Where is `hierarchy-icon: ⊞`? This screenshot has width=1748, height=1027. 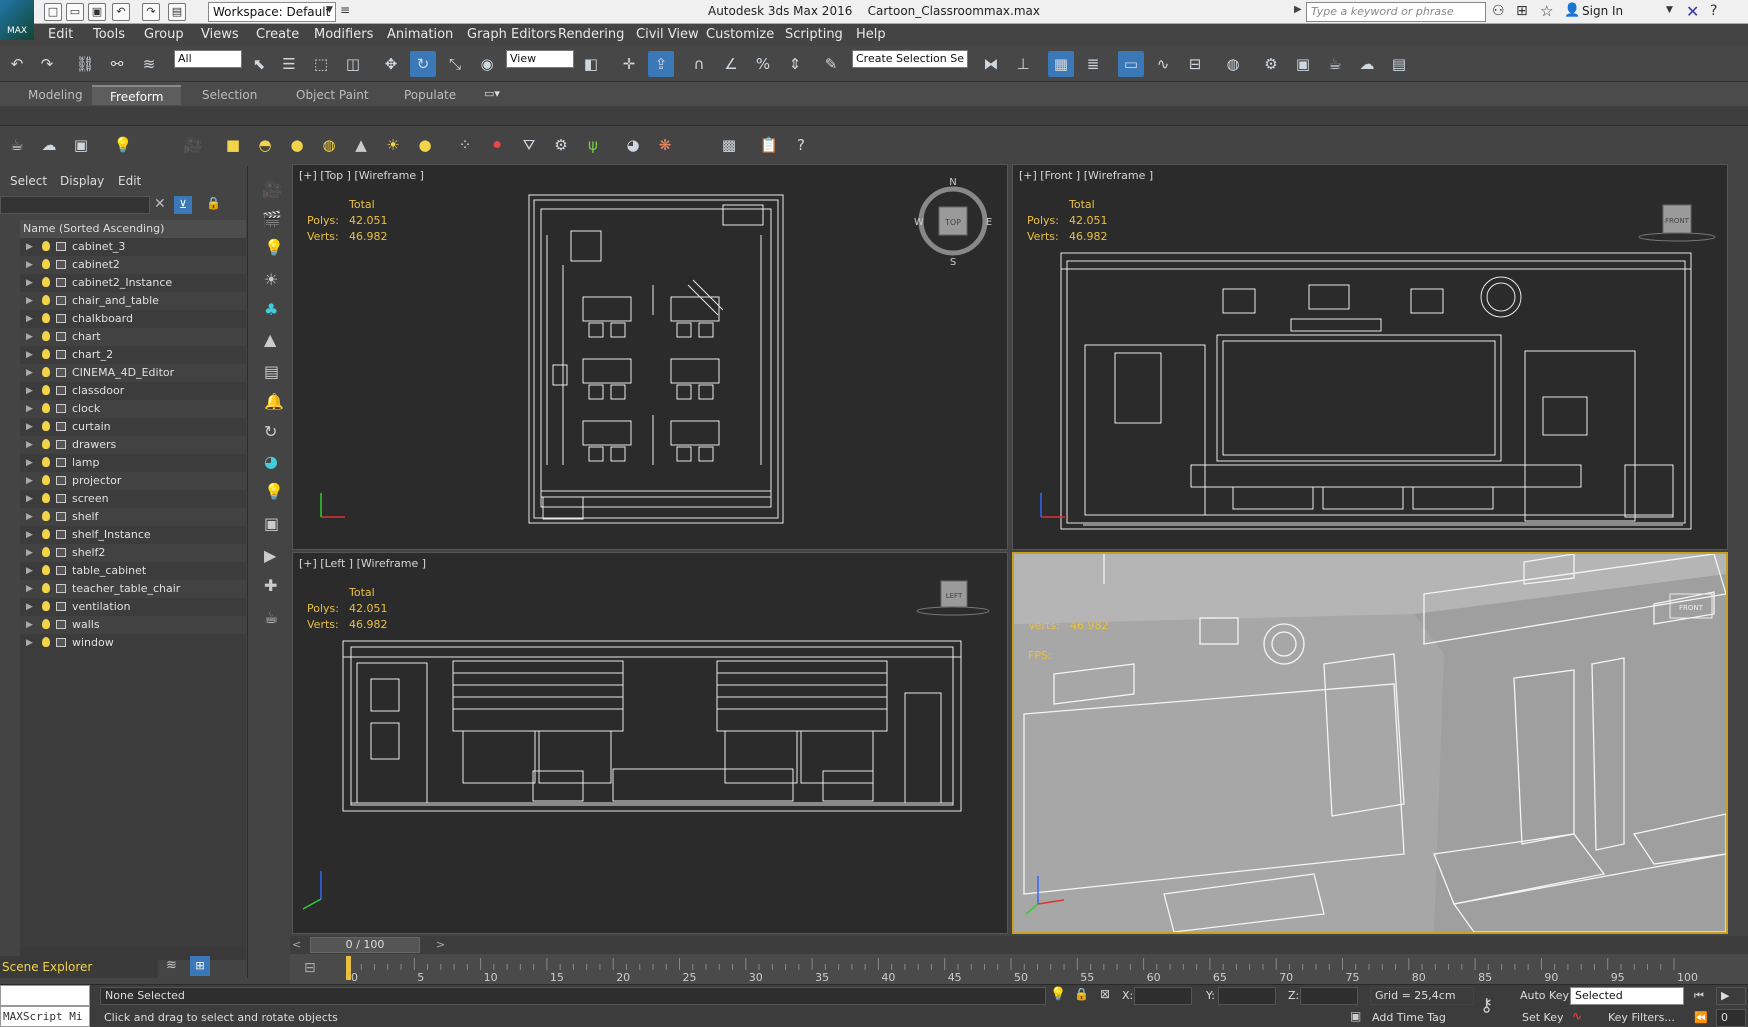
hierarchy-icon: ⊞ is located at coordinates (200, 966).